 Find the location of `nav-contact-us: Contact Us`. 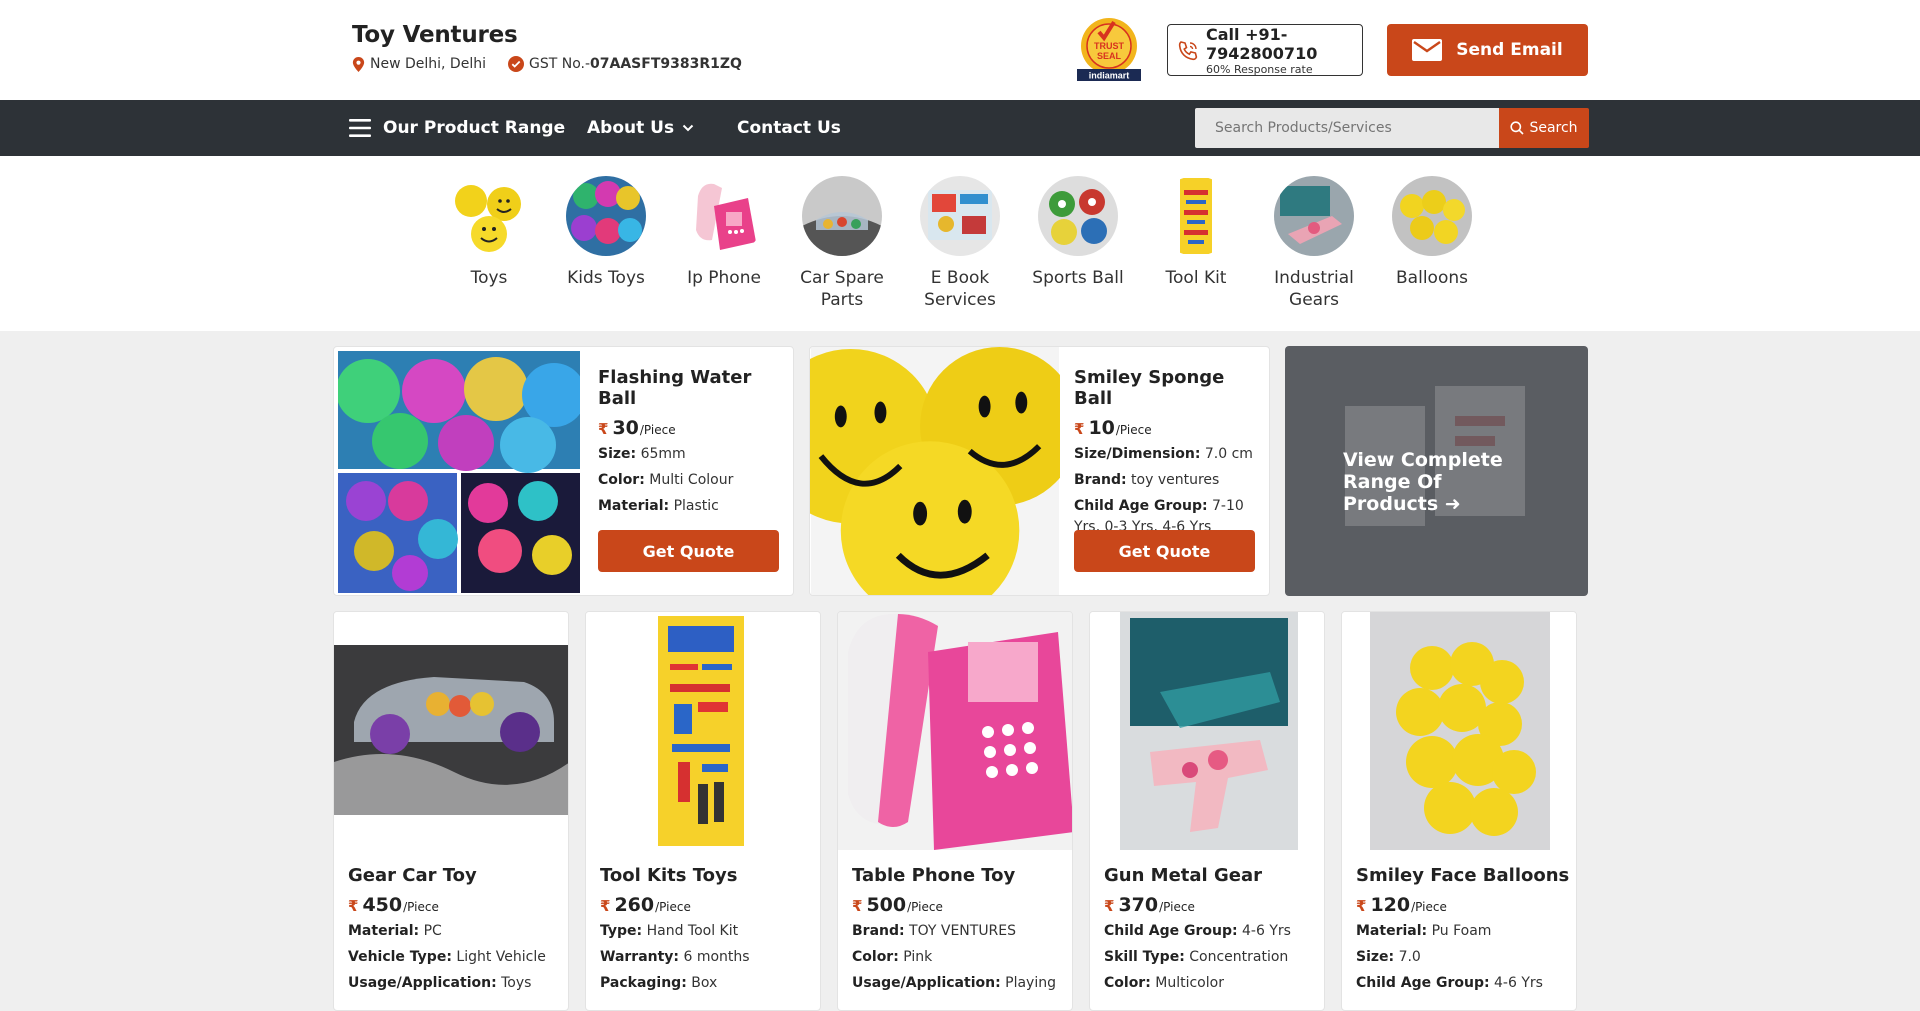

nav-contact-us: Contact Us is located at coordinates (789, 128).